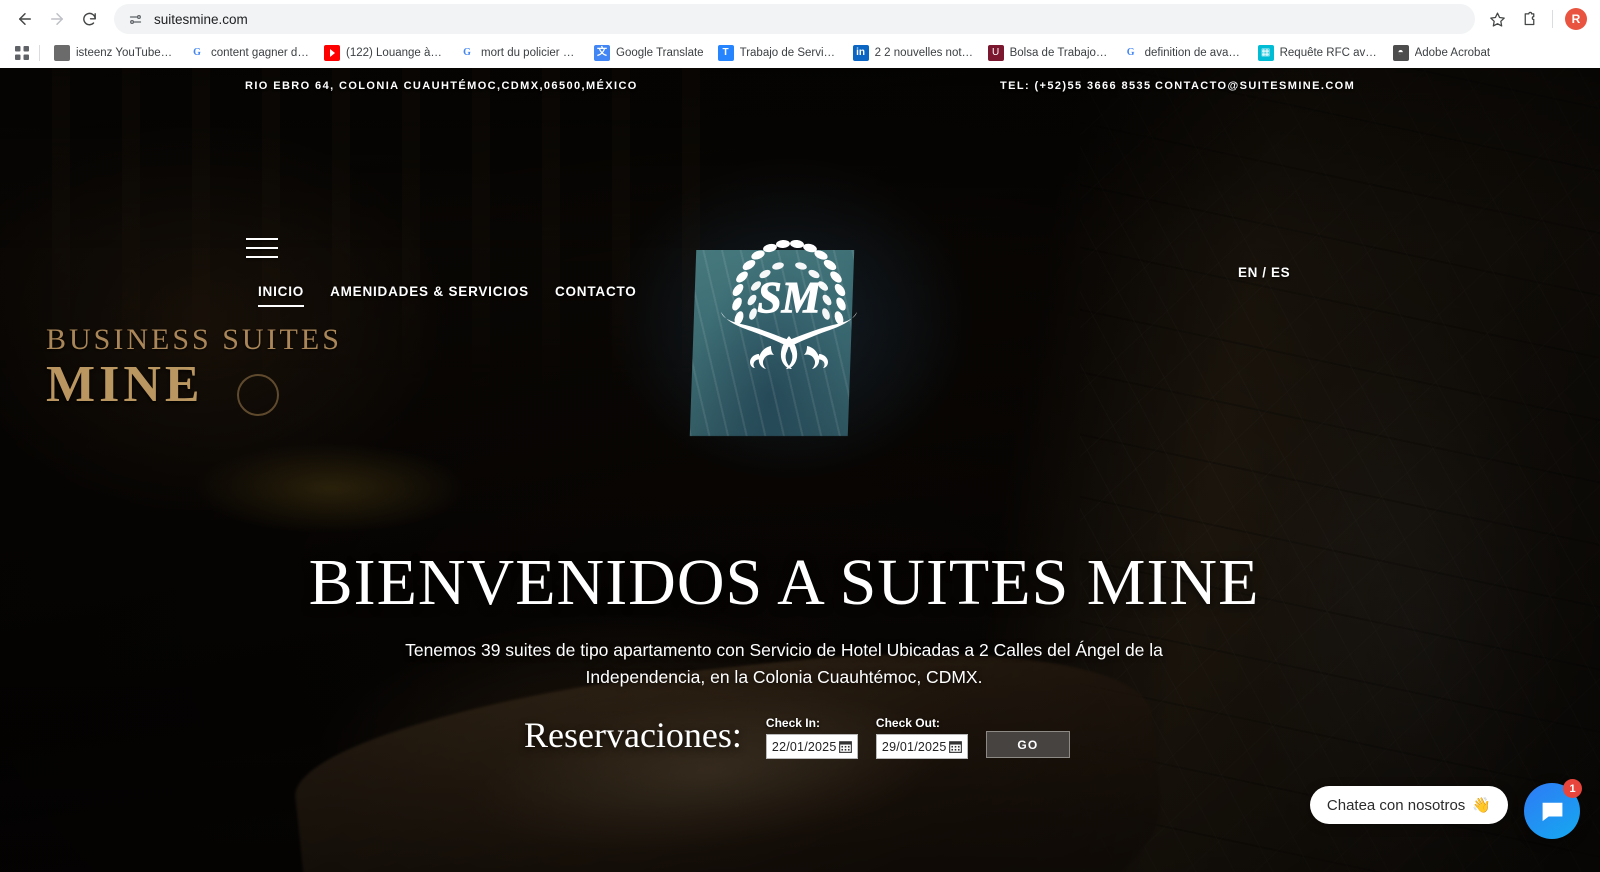 The height and width of the screenshot is (872, 1600). I want to click on reload-icon, so click(89, 18).